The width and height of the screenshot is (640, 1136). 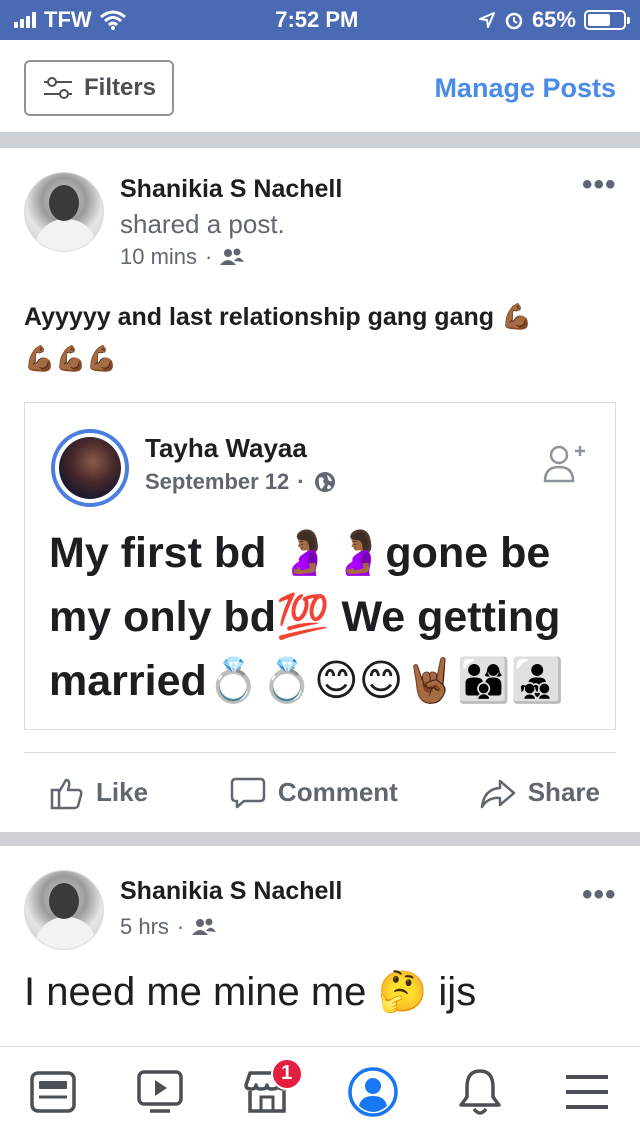 I want to click on alarm-icon, so click(x=514, y=21).